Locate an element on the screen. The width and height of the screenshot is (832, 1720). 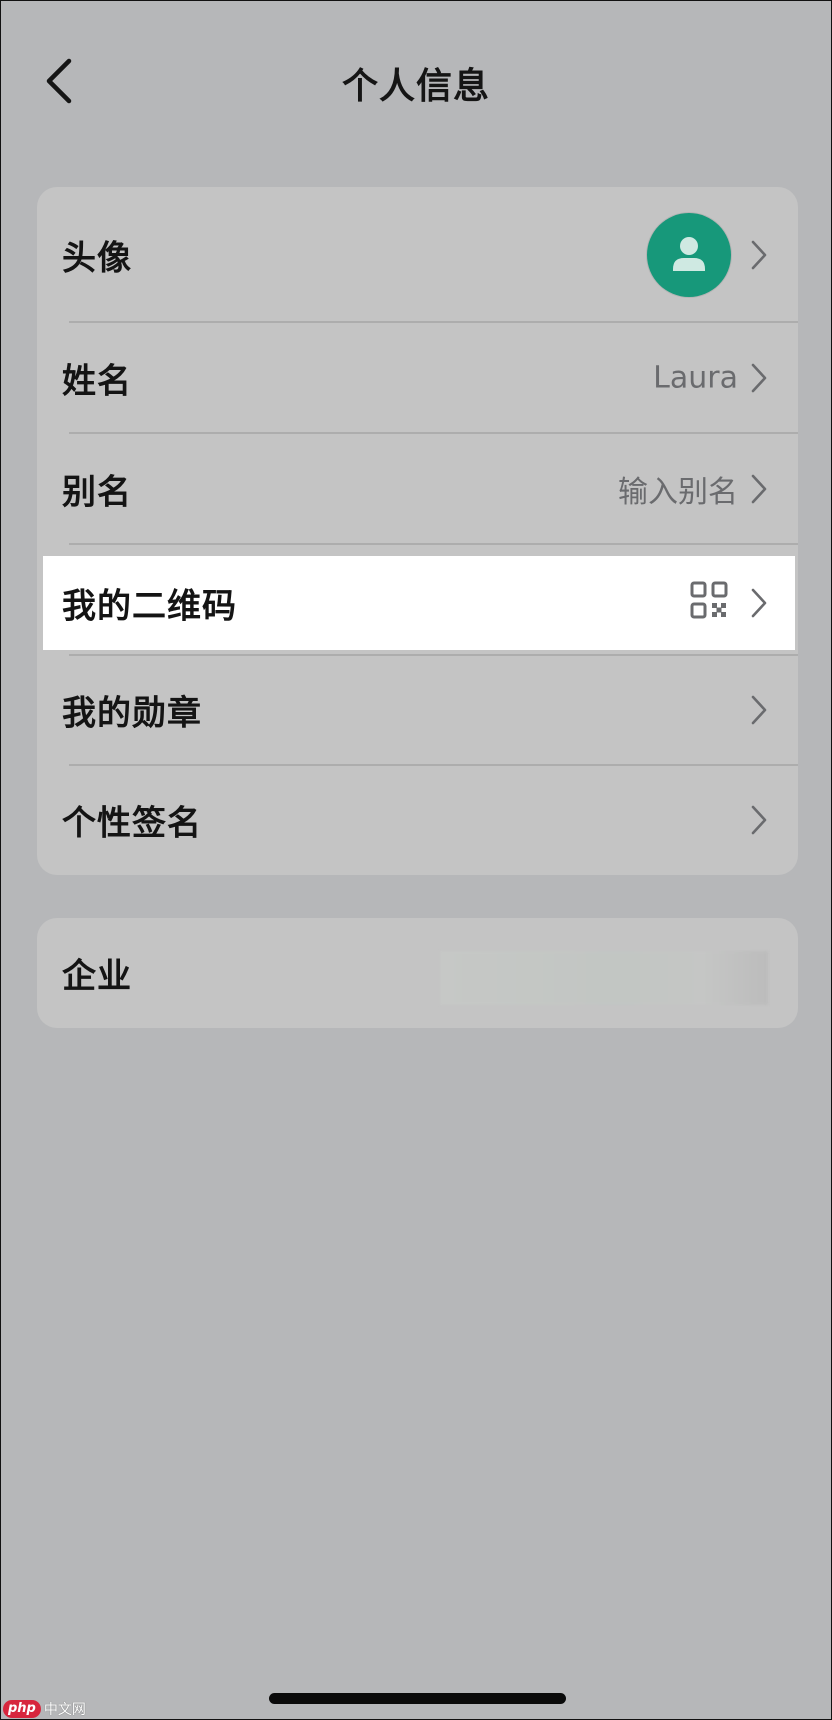
watermark: php 中文网 is located at coordinates (44, 1709).